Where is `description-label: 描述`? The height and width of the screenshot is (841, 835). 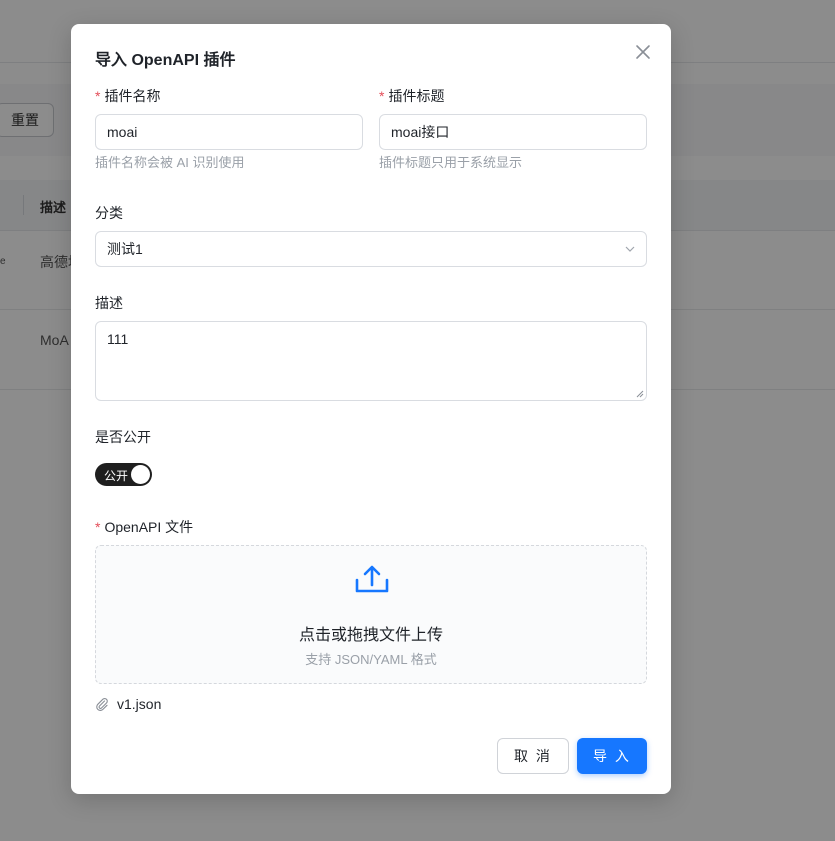
description-label: 描述 is located at coordinates (109, 303).